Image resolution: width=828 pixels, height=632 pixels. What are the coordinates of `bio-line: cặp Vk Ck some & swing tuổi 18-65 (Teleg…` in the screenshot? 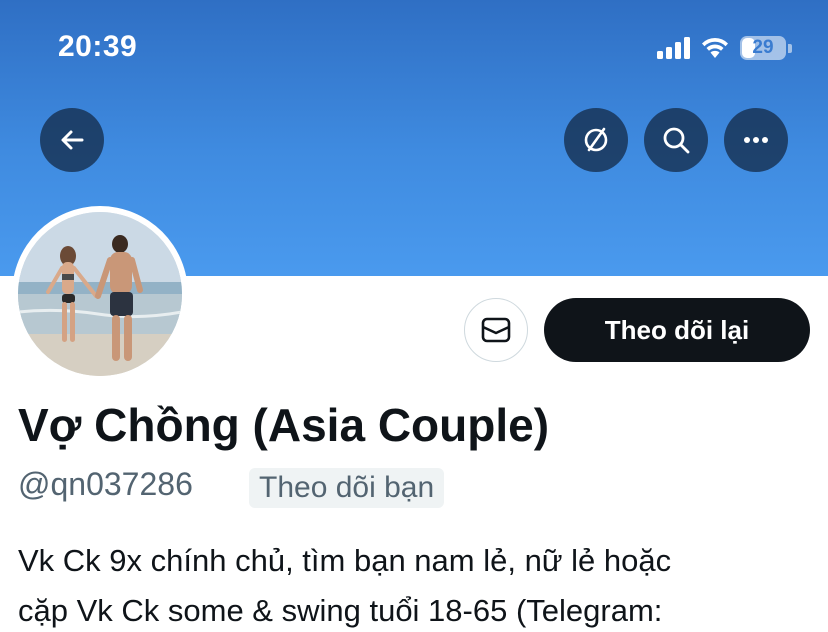 It's located at (340, 610).